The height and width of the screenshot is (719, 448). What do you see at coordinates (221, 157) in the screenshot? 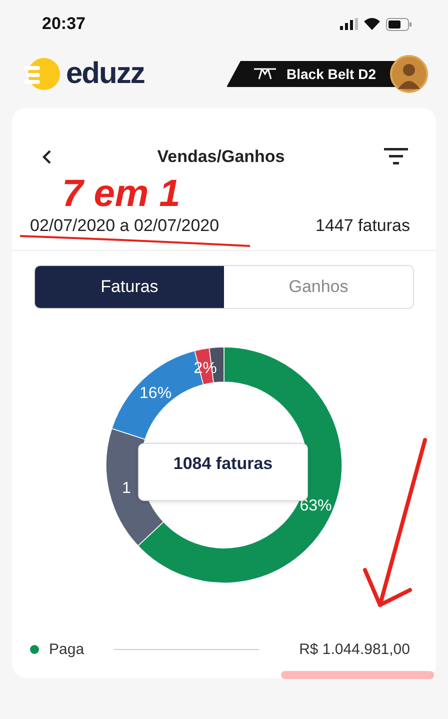
I see `screen-title: Vendas/Ganhos` at bounding box center [221, 157].